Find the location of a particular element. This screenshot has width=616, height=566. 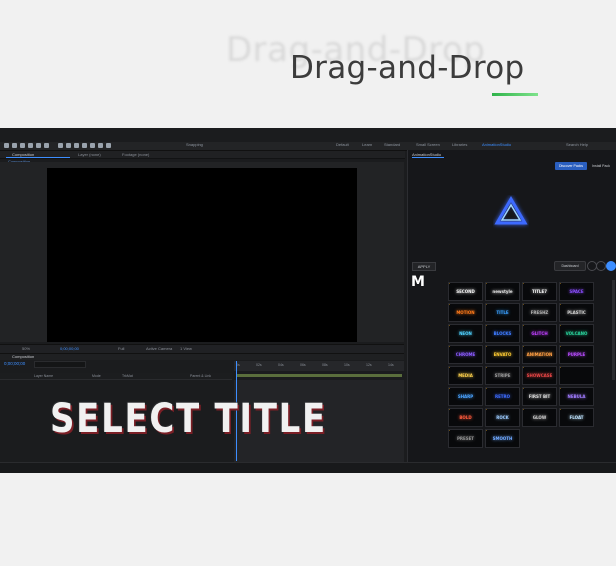

preset-tile: MEDIA is located at coordinates (465, 375).